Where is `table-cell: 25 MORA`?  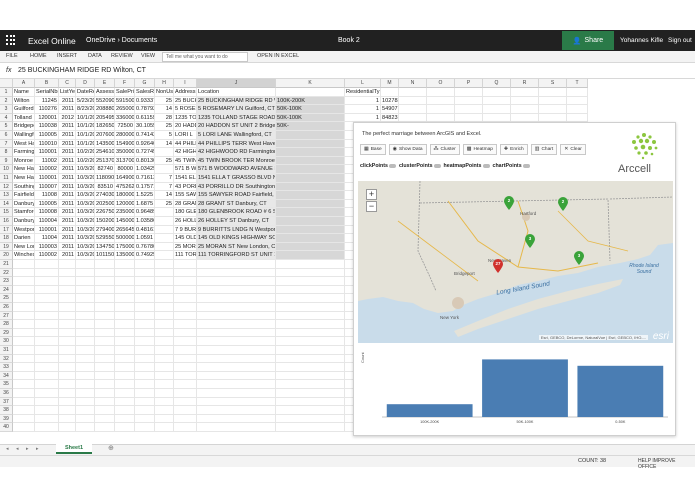
table-cell: 25 MORA is located at coordinates (185, 247).